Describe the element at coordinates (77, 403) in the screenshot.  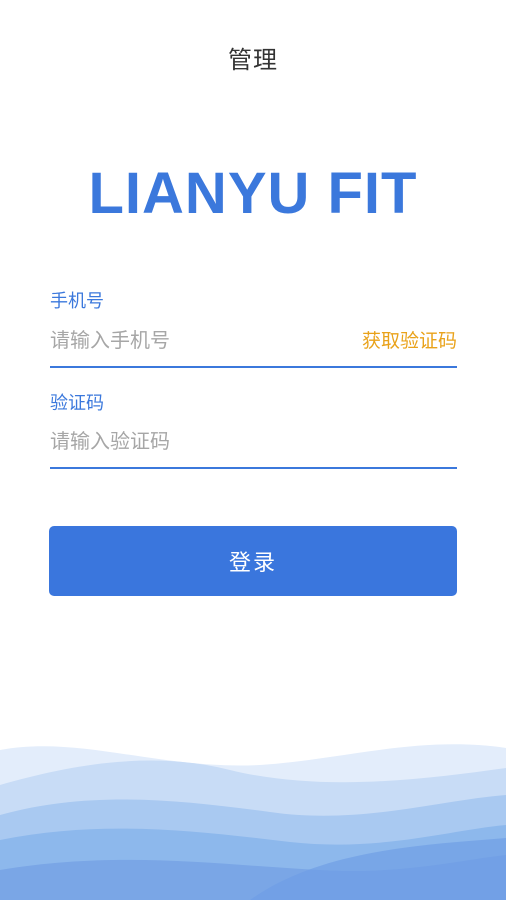
I see `code-label: 验证码` at that location.